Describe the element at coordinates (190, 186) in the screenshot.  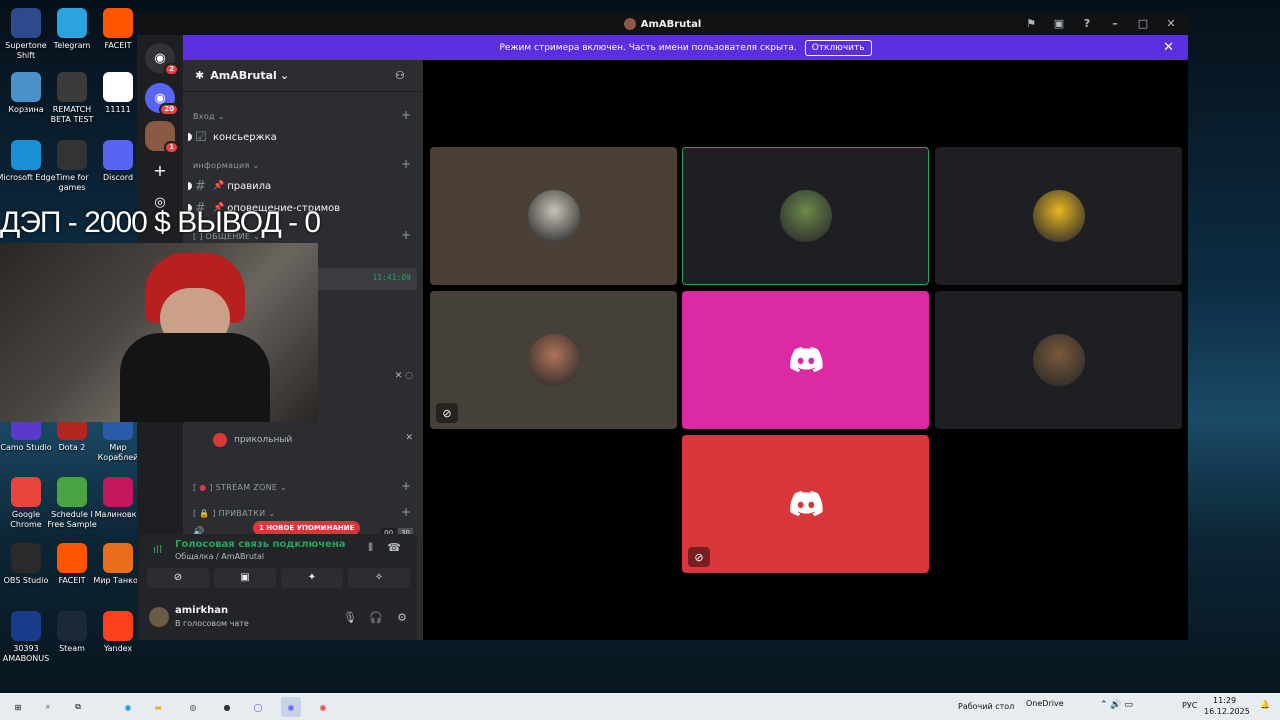
I see `unread-indicator` at that location.